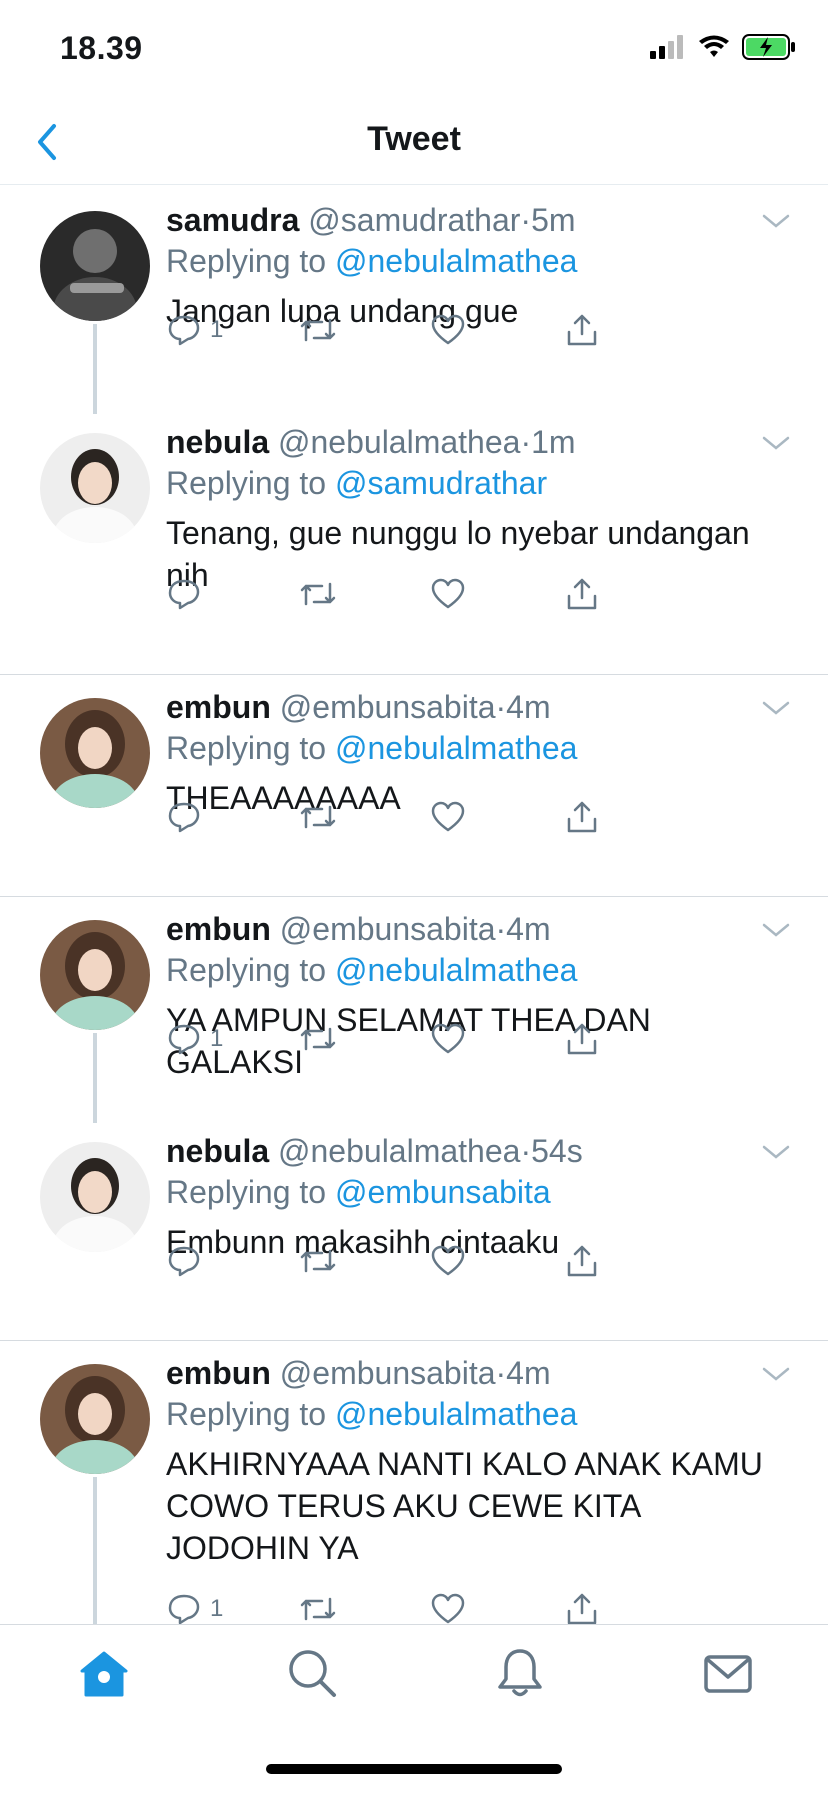 The width and height of the screenshot is (828, 1793). I want to click on replying-to: Replying to @samudrathar, so click(477, 483).